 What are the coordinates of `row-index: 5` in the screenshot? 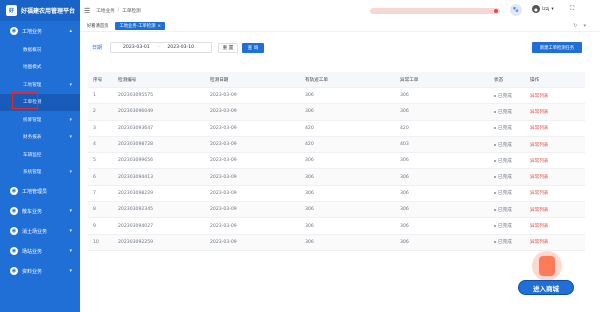 It's located at (94, 161).